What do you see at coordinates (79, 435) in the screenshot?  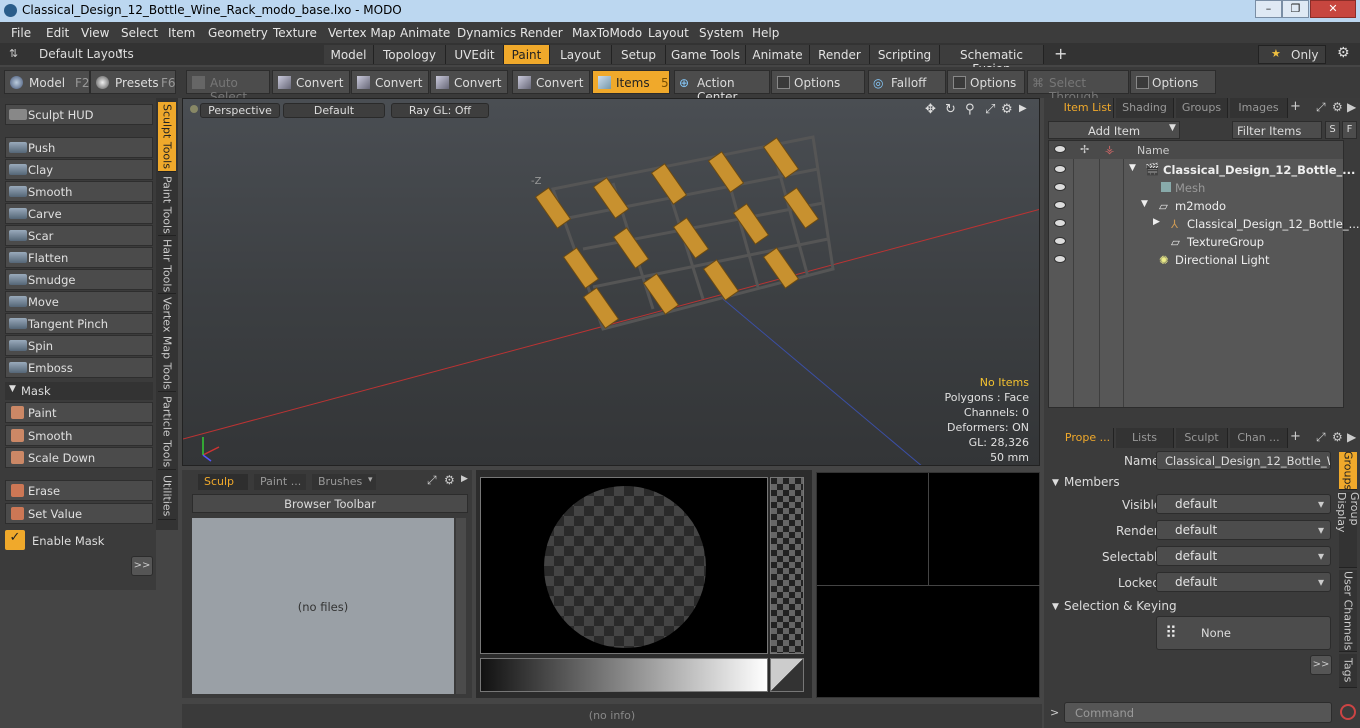 I see `mask-smooth: Smooth` at bounding box center [79, 435].